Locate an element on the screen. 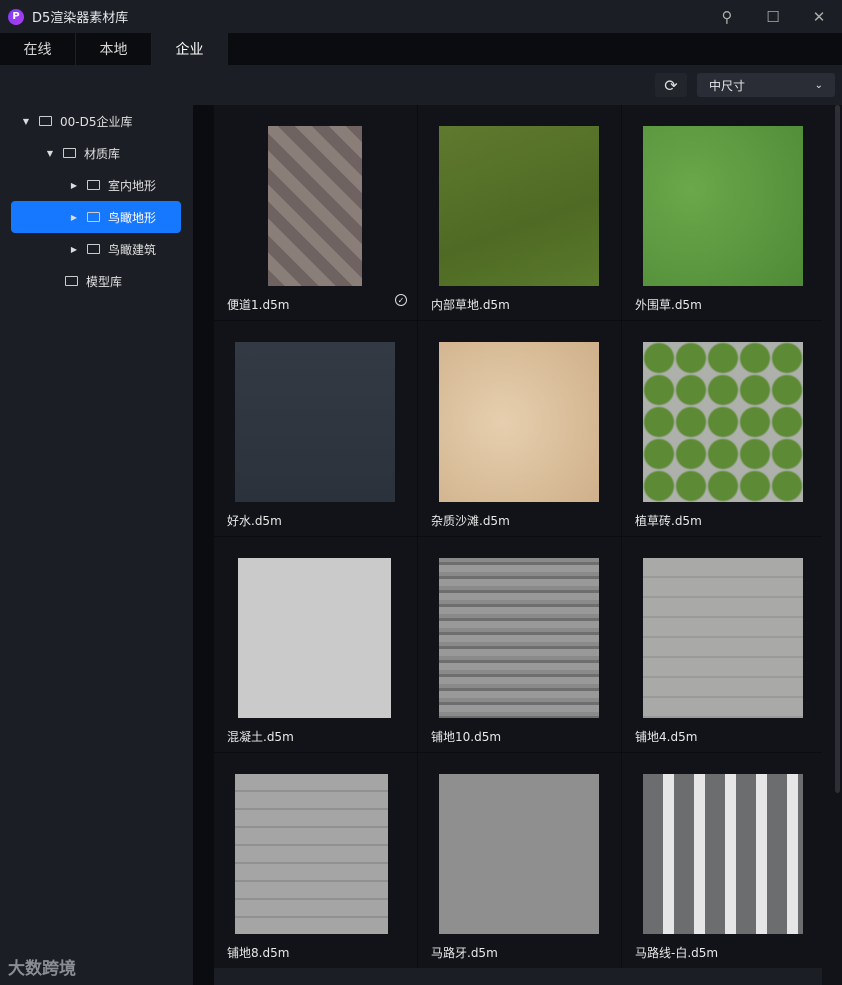 The image size is (842, 985). watermark-logo: 大数跨境 is located at coordinates (42, 969).